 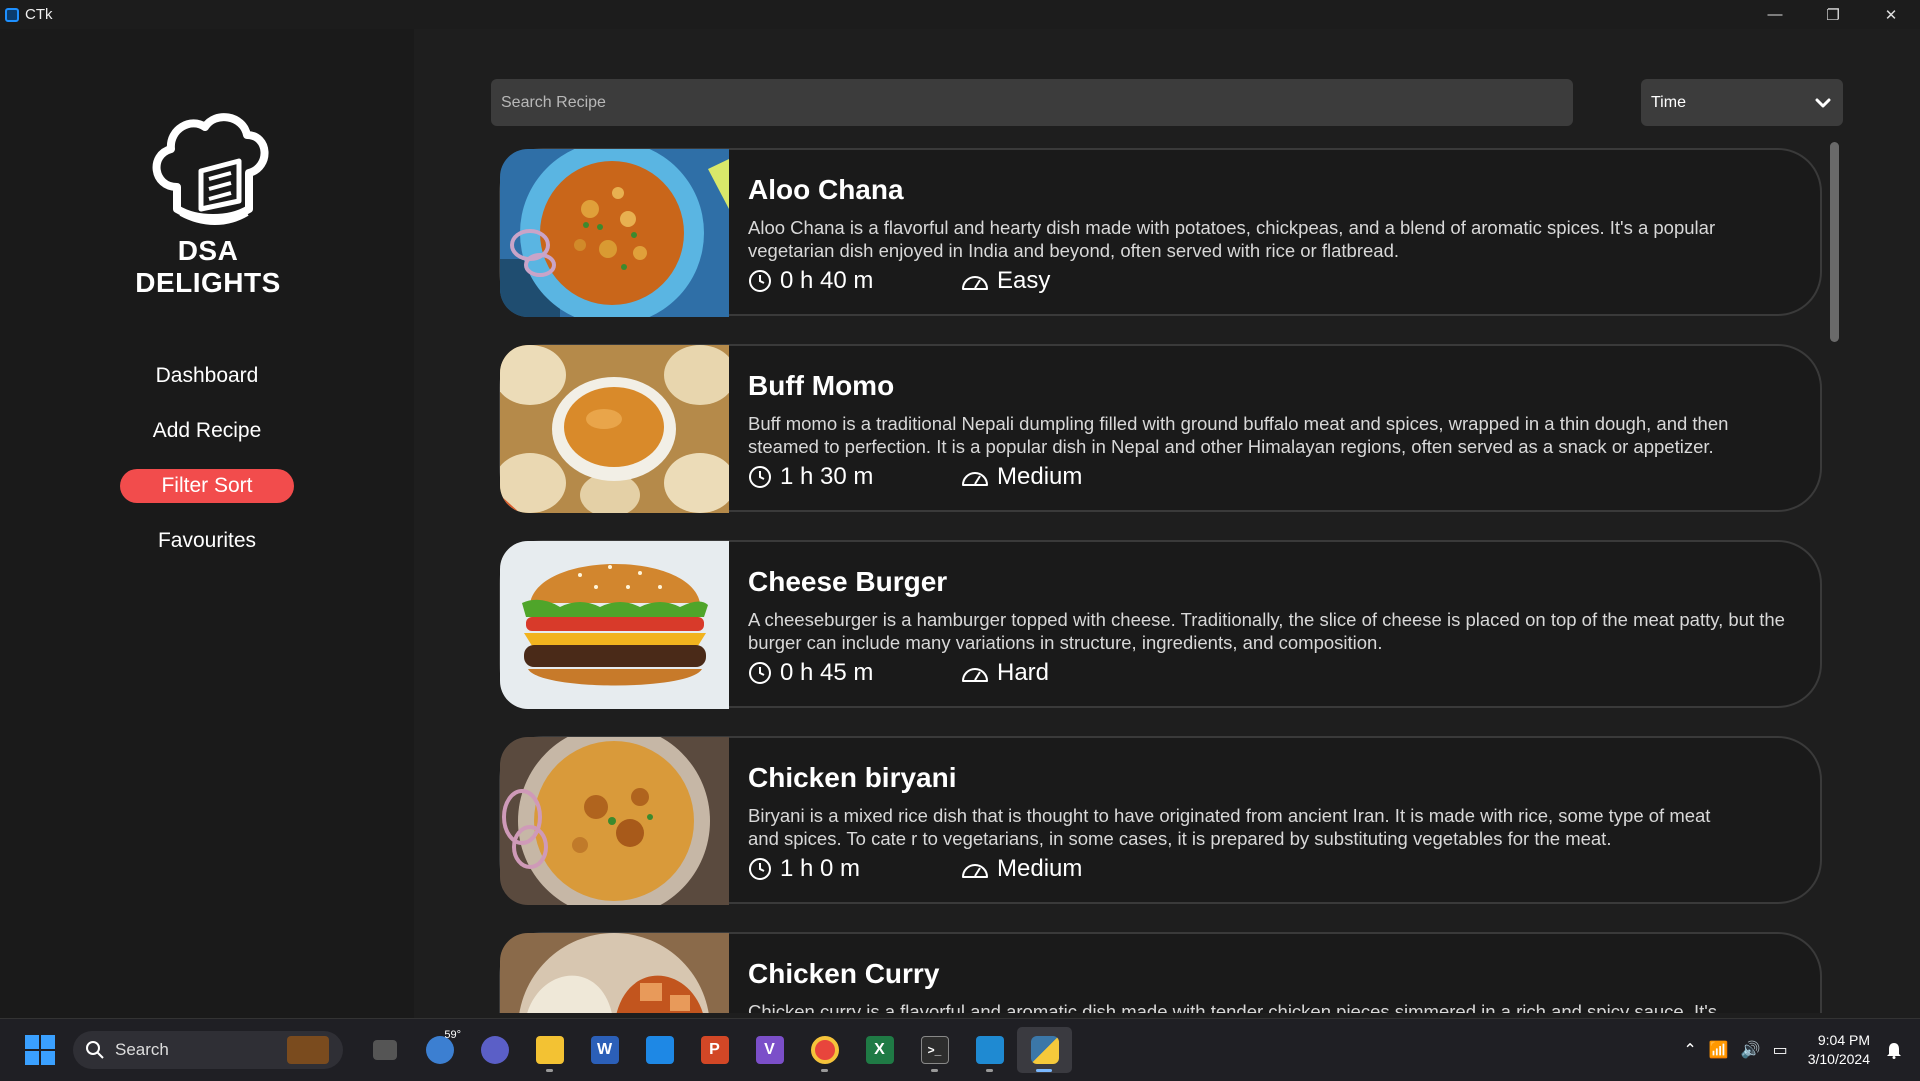 I want to click on recipe-time: 0 h 40 m, so click(x=827, y=280).